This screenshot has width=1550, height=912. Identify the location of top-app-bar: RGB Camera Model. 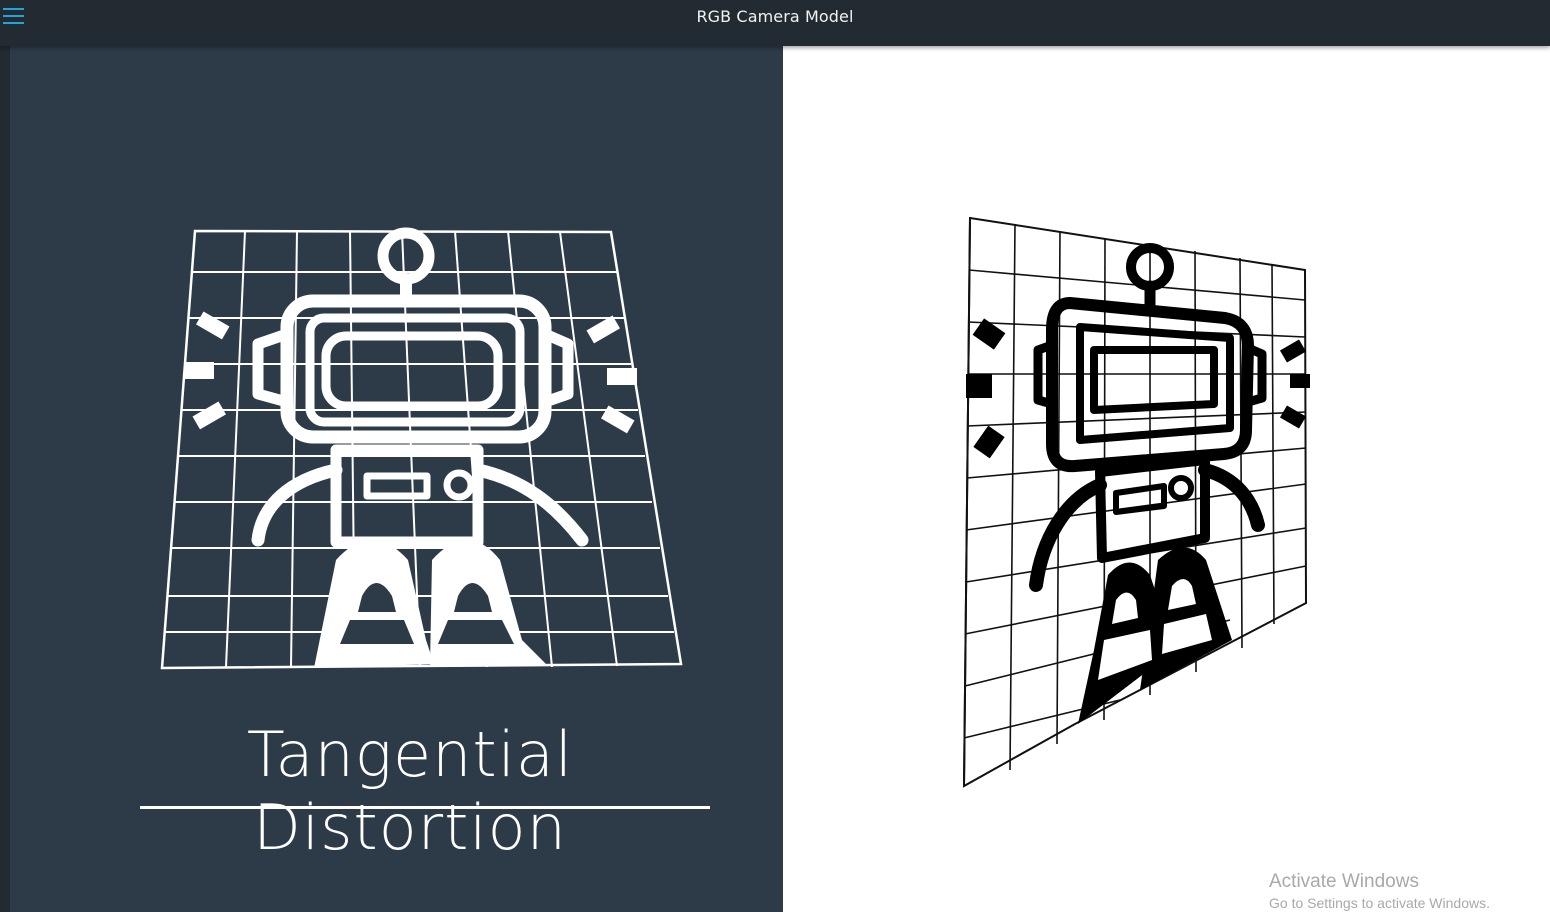
(775, 23).